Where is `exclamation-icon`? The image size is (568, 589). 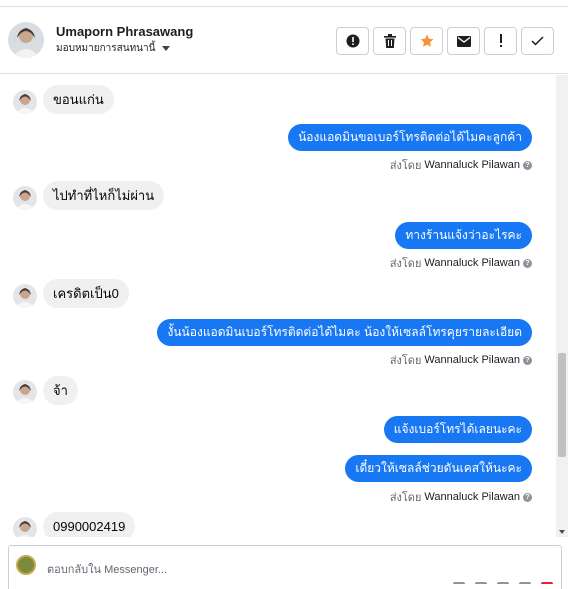
exclamation-icon is located at coordinates (500, 40).